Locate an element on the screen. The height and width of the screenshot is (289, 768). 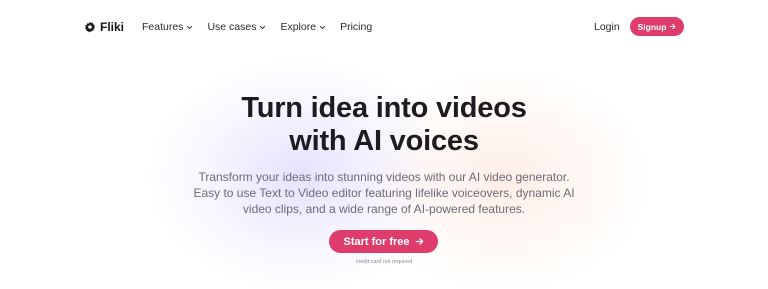
cta-label: Start for free is located at coordinates (376, 241).